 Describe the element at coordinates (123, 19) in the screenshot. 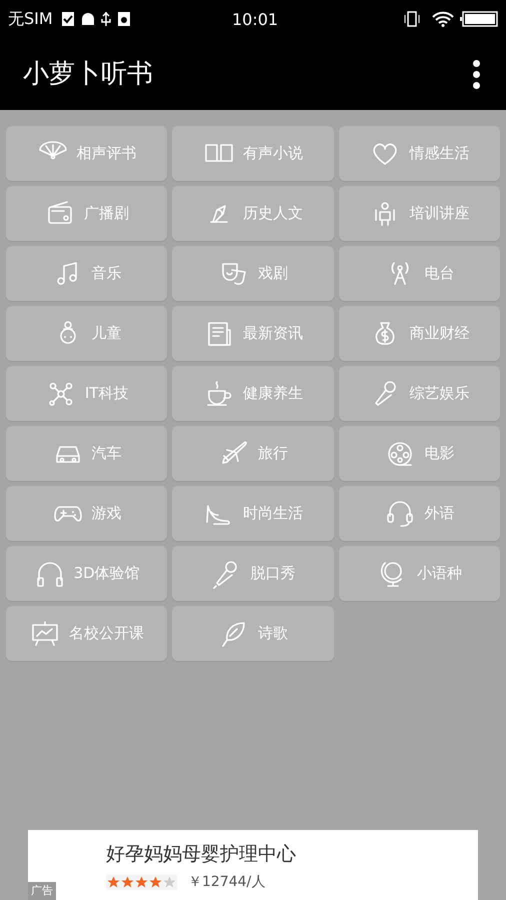

I see `app-notification-icon` at that location.